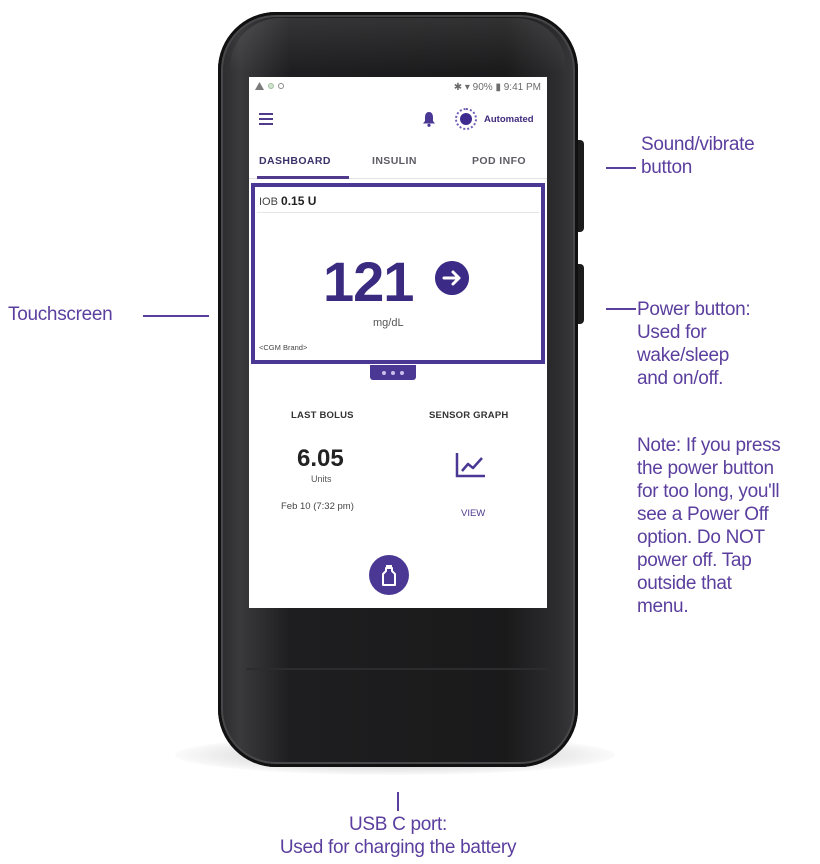  What do you see at coordinates (471, 465) in the screenshot?
I see `line-chart-icon` at bounding box center [471, 465].